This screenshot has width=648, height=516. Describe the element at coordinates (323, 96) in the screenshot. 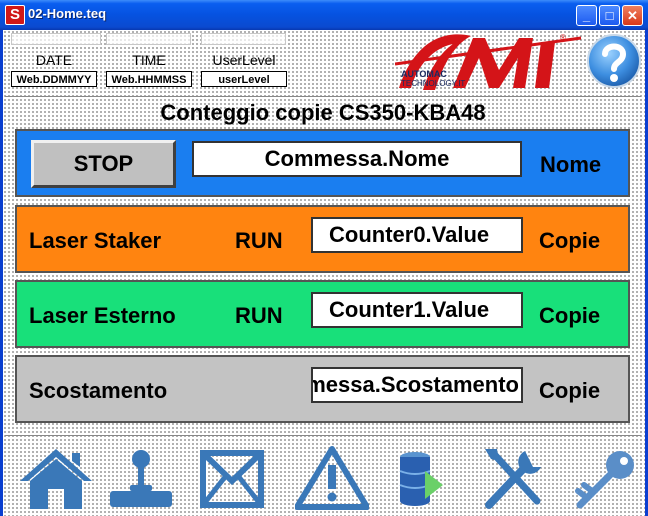

I see `header-separator` at that location.